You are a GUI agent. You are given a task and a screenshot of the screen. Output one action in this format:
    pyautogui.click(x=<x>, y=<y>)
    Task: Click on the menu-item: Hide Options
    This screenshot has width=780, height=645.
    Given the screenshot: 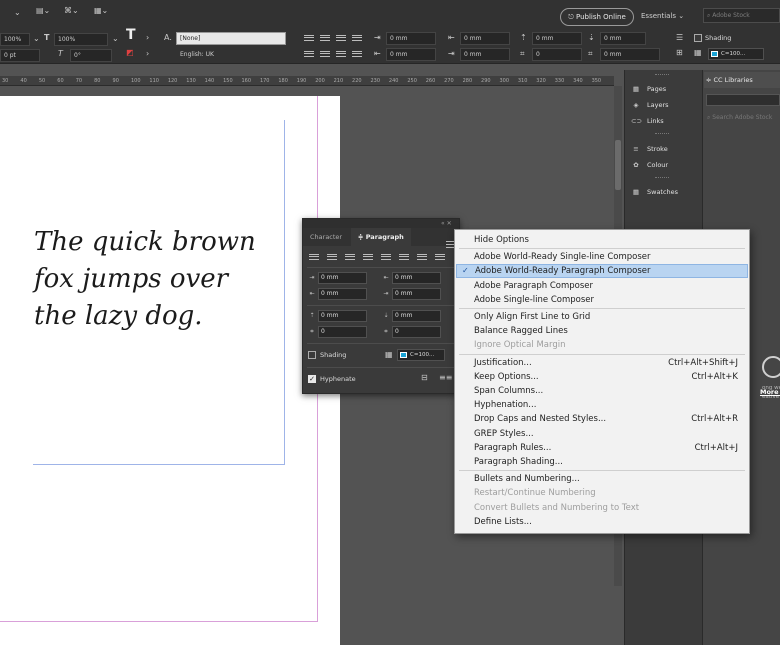 What is the action you would take?
    pyautogui.click(x=602, y=240)
    